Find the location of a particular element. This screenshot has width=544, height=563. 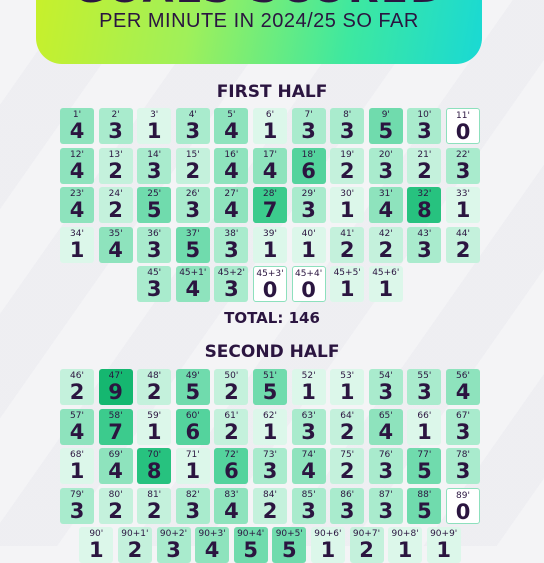

minute-cell: 68' 1 is located at coordinates (77, 466).